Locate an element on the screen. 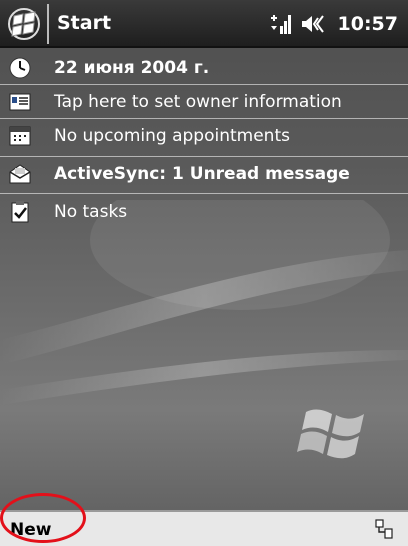 The height and width of the screenshot is (546, 408). connection-icon is located at coordinates (385, 529).